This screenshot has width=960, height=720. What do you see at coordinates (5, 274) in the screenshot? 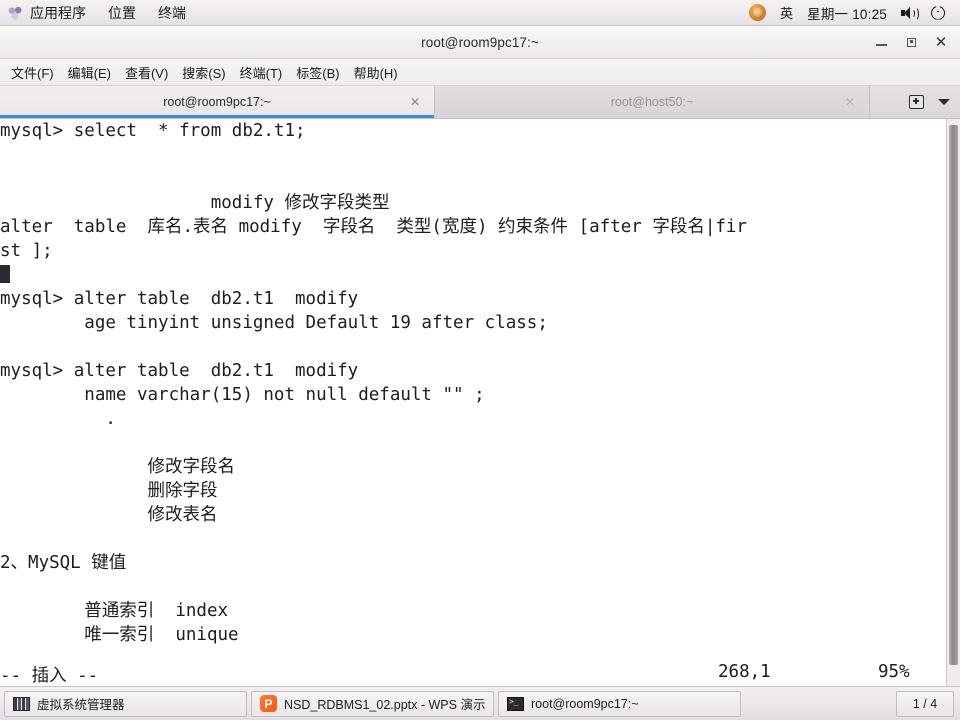
I see `terminal-cursor` at bounding box center [5, 274].